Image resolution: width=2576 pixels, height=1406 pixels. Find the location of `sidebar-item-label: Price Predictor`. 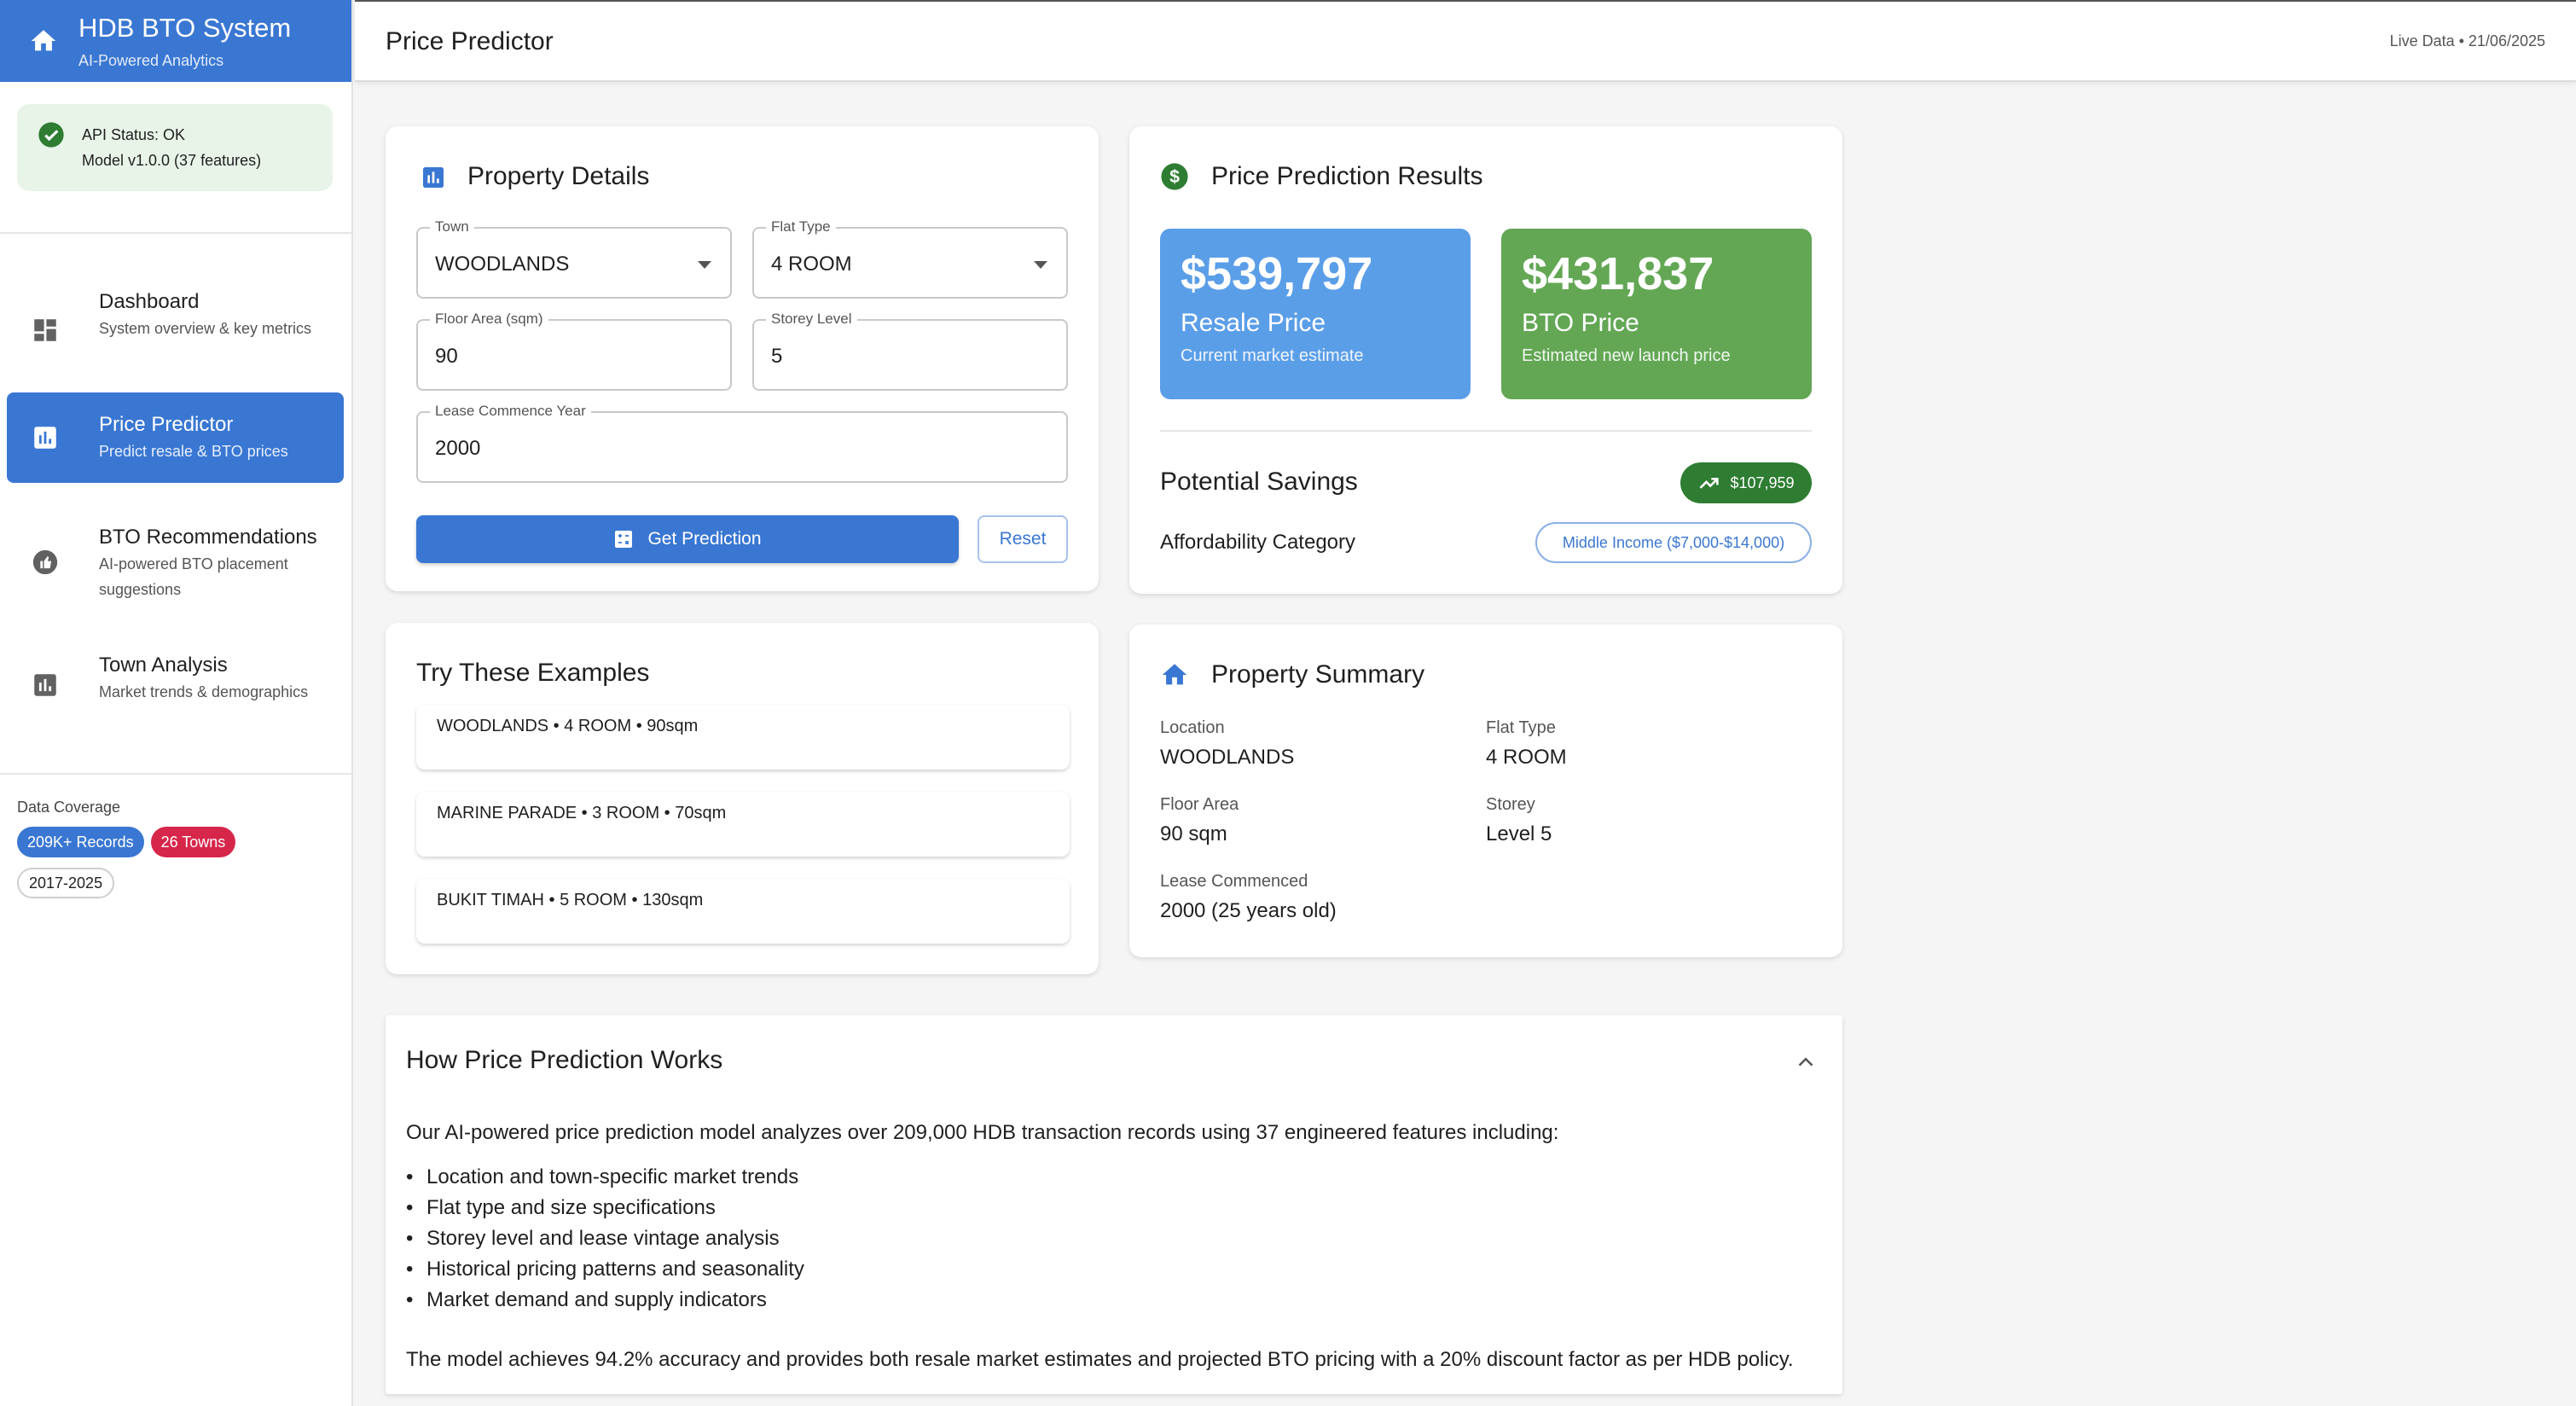

sidebar-item-label: Price Predictor is located at coordinates (166, 424).